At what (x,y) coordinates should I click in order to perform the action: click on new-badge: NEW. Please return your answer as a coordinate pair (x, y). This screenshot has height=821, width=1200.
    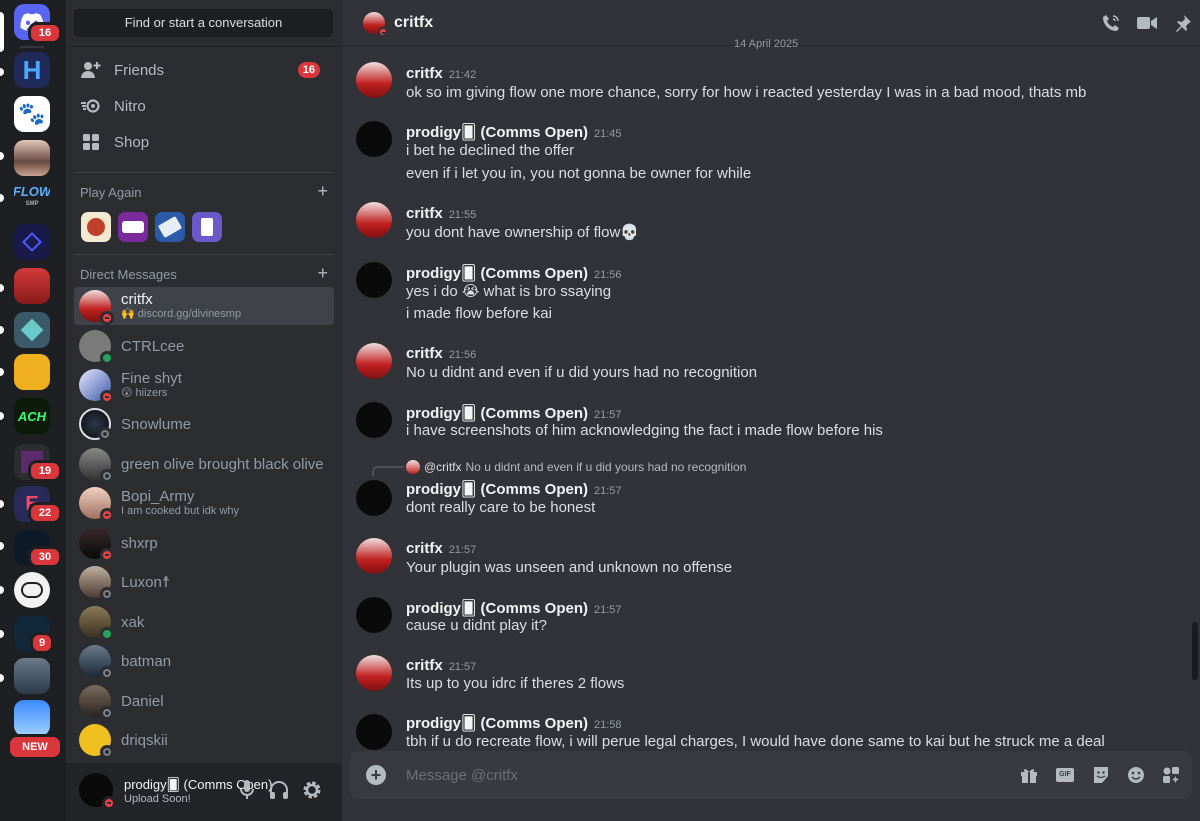
    Looking at the image, I should click on (35, 747).